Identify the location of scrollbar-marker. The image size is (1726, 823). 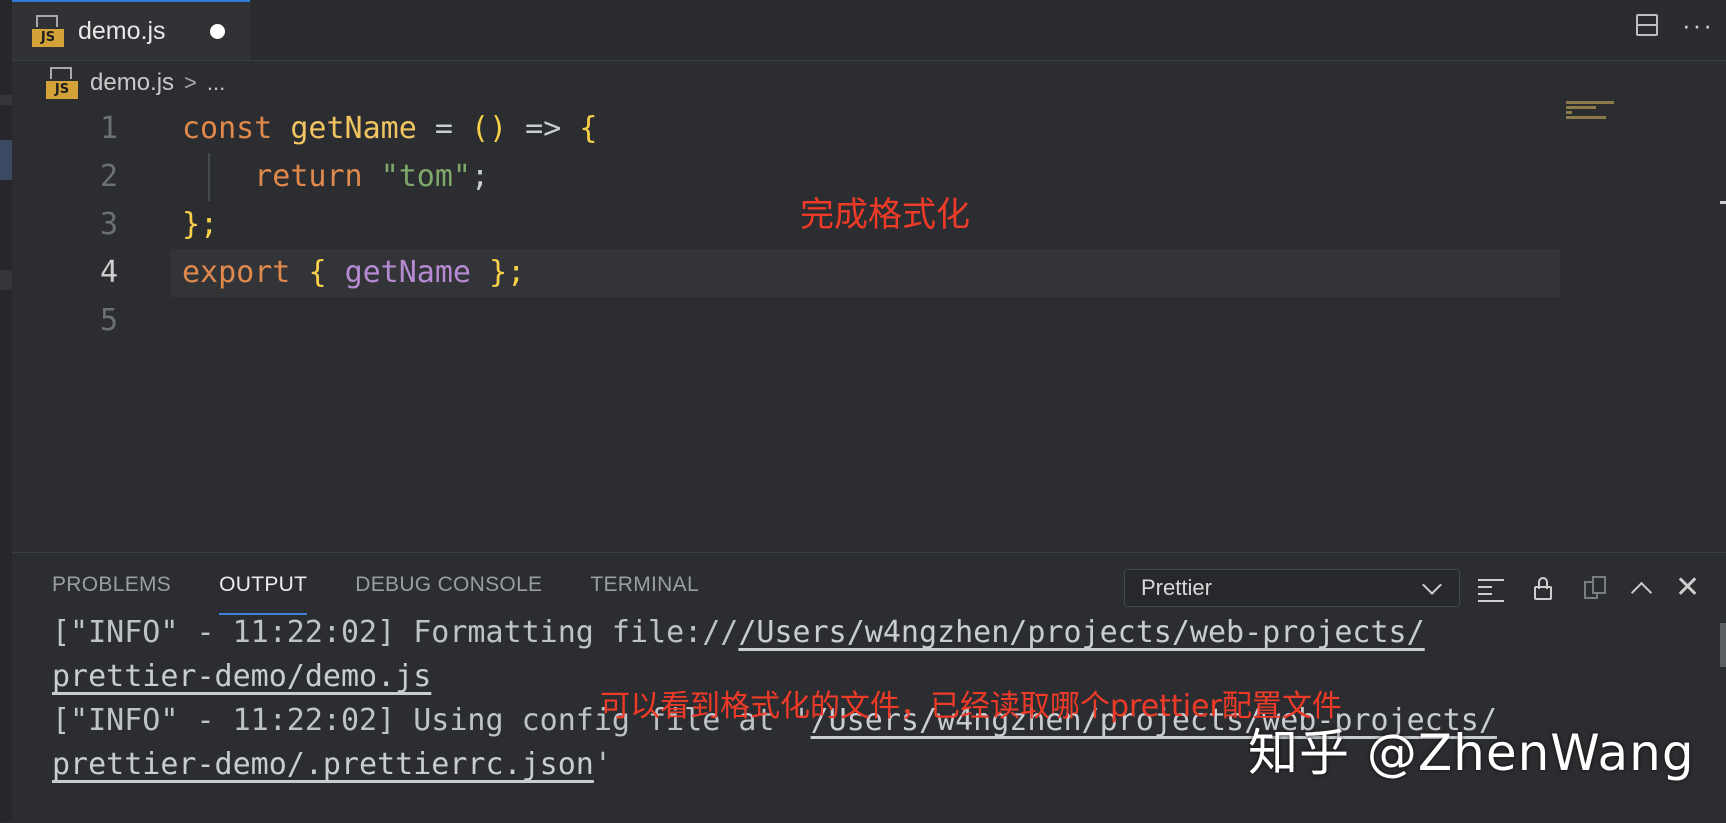
(1723, 202).